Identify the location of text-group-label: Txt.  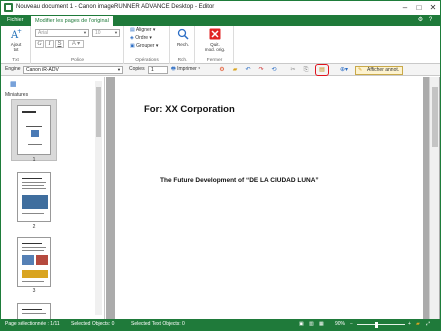
(15, 60).